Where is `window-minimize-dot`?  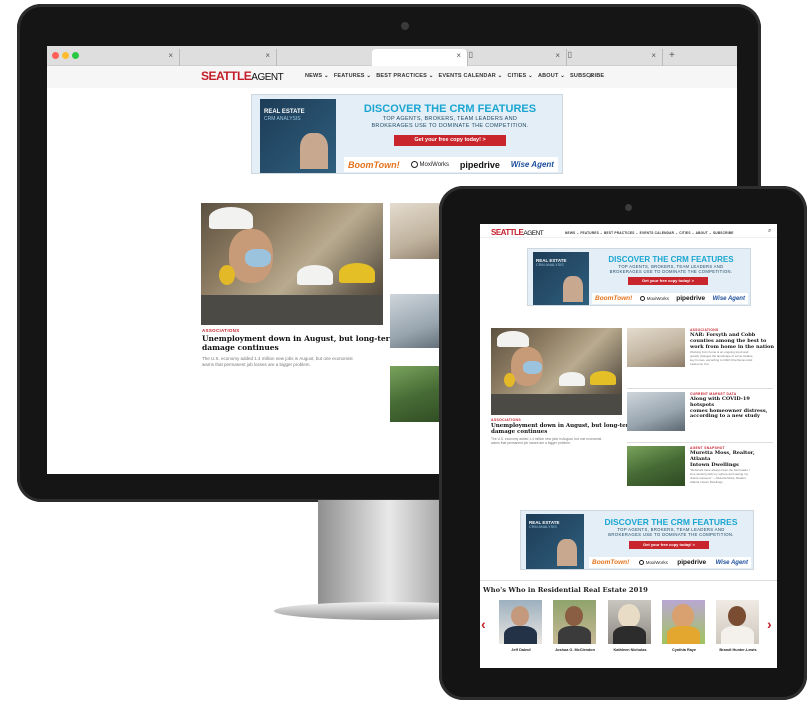 window-minimize-dot is located at coordinates (65, 55).